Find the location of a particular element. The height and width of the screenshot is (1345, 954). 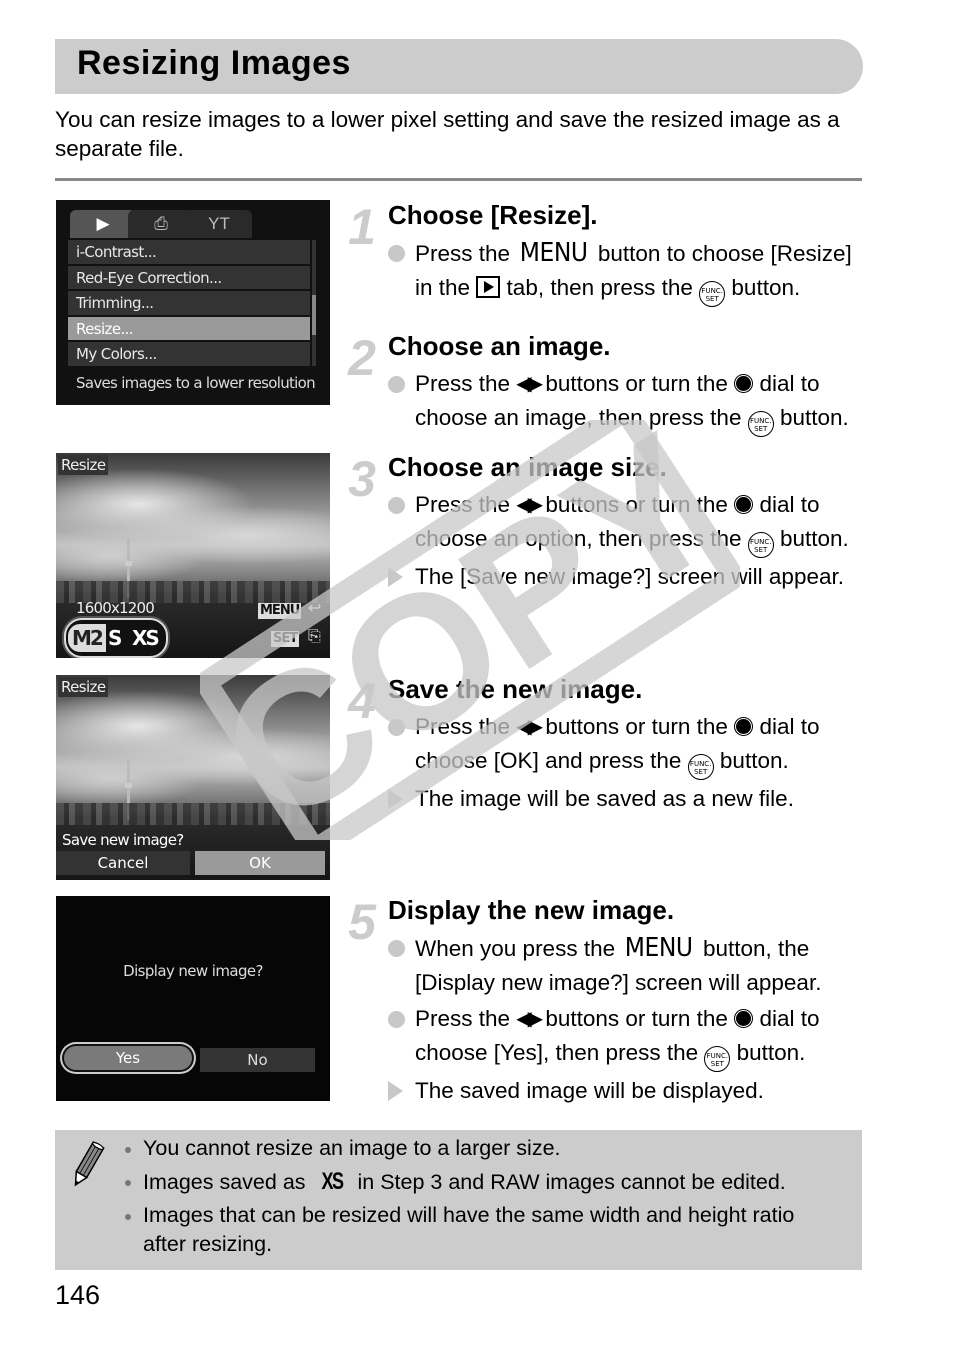

tab-print: ⎙ is located at coordinates (161, 224).